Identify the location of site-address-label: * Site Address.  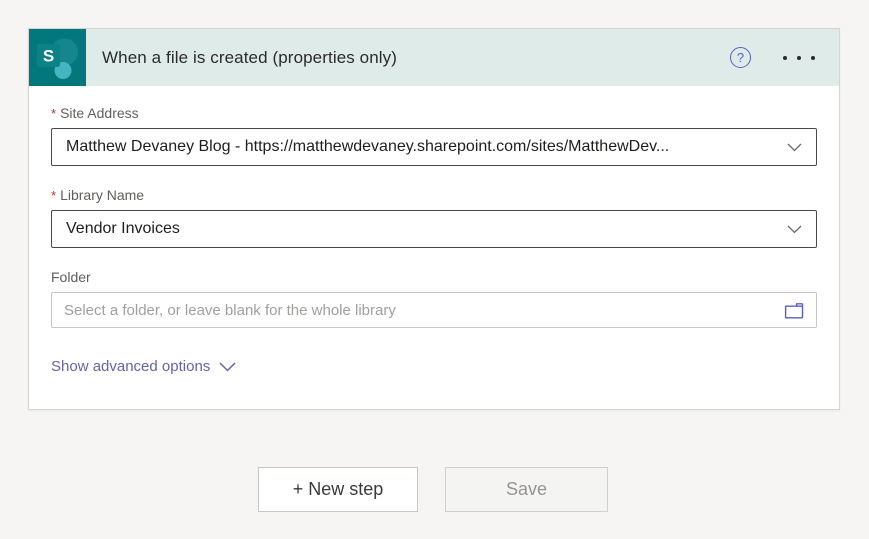
(434, 113).